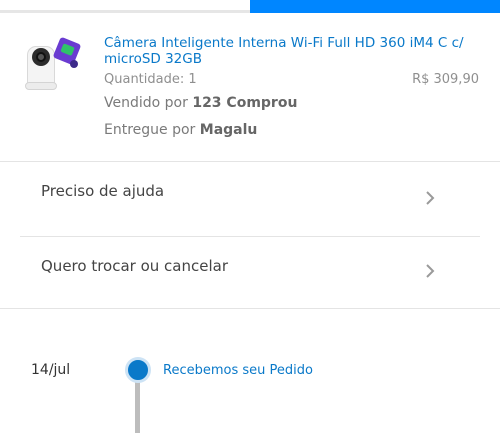 Image resolution: width=500 pixels, height=433 pixels. Describe the element at coordinates (137, 405) in the screenshot. I see `timeline-line` at that location.